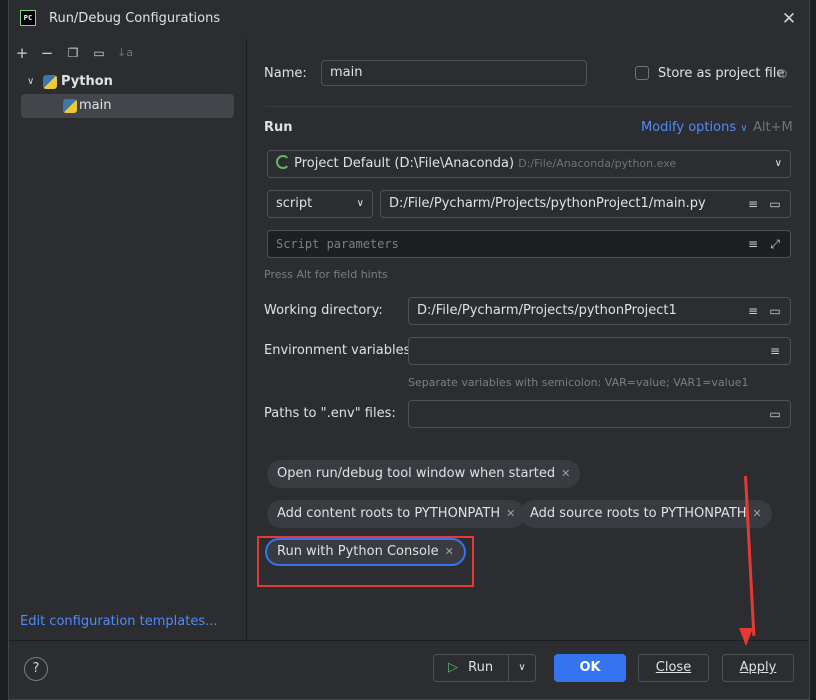 The height and width of the screenshot is (700, 816). I want to click on annotation-arrow-head, so click(746, 637).